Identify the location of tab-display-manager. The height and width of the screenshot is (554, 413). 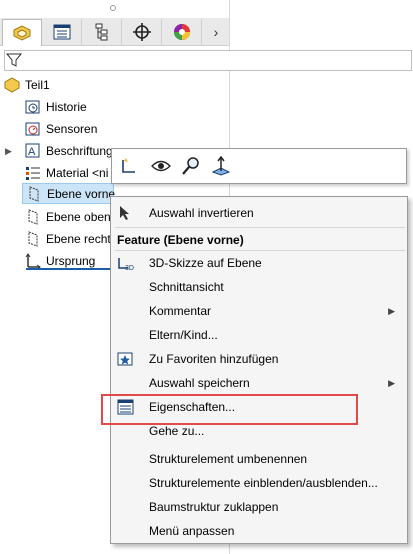
(182, 32).